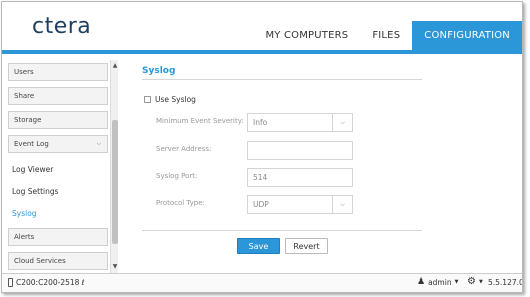  What do you see at coordinates (10, 282) in the screenshot?
I see `device-icon` at bounding box center [10, 282].